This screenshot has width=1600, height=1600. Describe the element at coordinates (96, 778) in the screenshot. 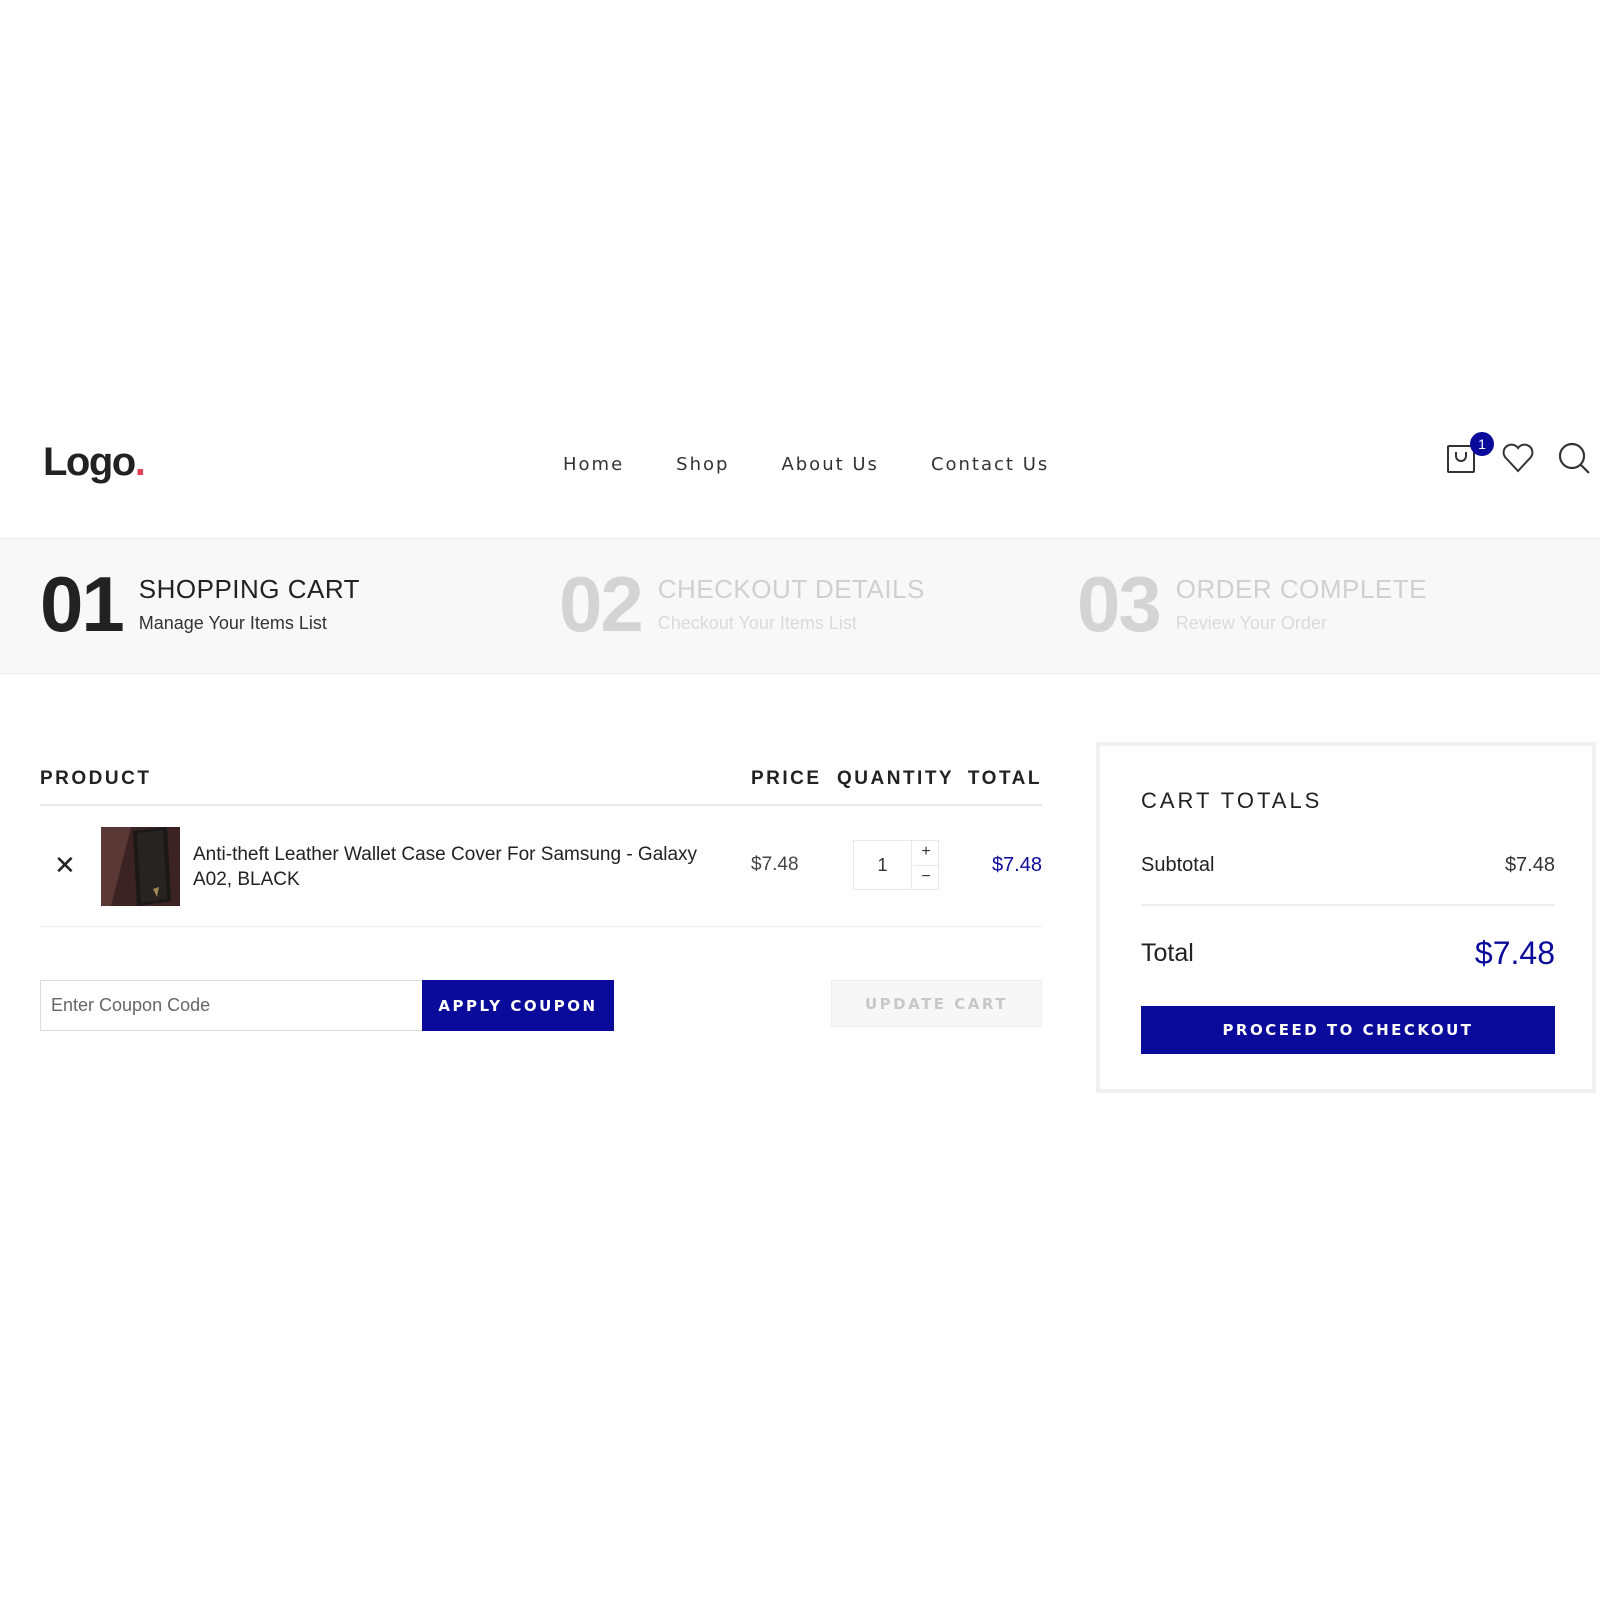

I see `col-product: PRODUCT` at that location.